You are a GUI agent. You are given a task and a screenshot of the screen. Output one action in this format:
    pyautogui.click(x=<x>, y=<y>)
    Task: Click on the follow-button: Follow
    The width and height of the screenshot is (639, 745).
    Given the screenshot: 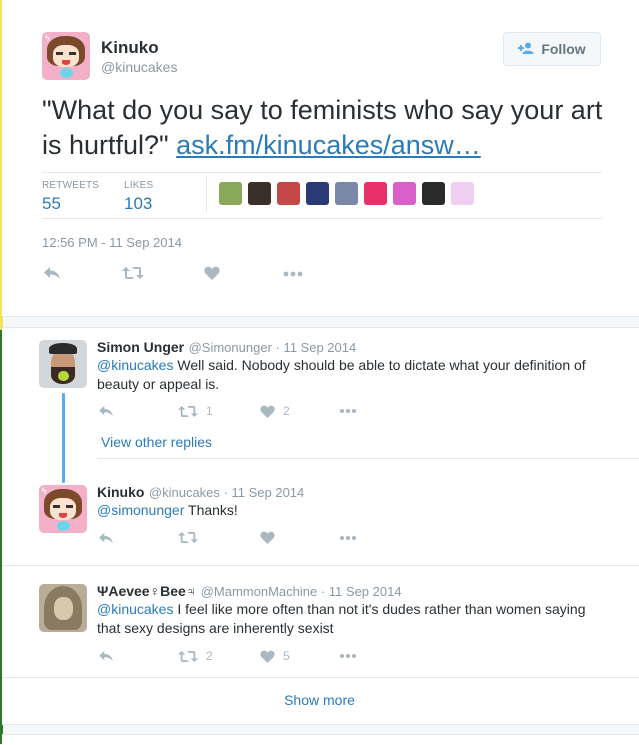 What is the action you would take?
    pyautogui.click(x=552, y=49)
    